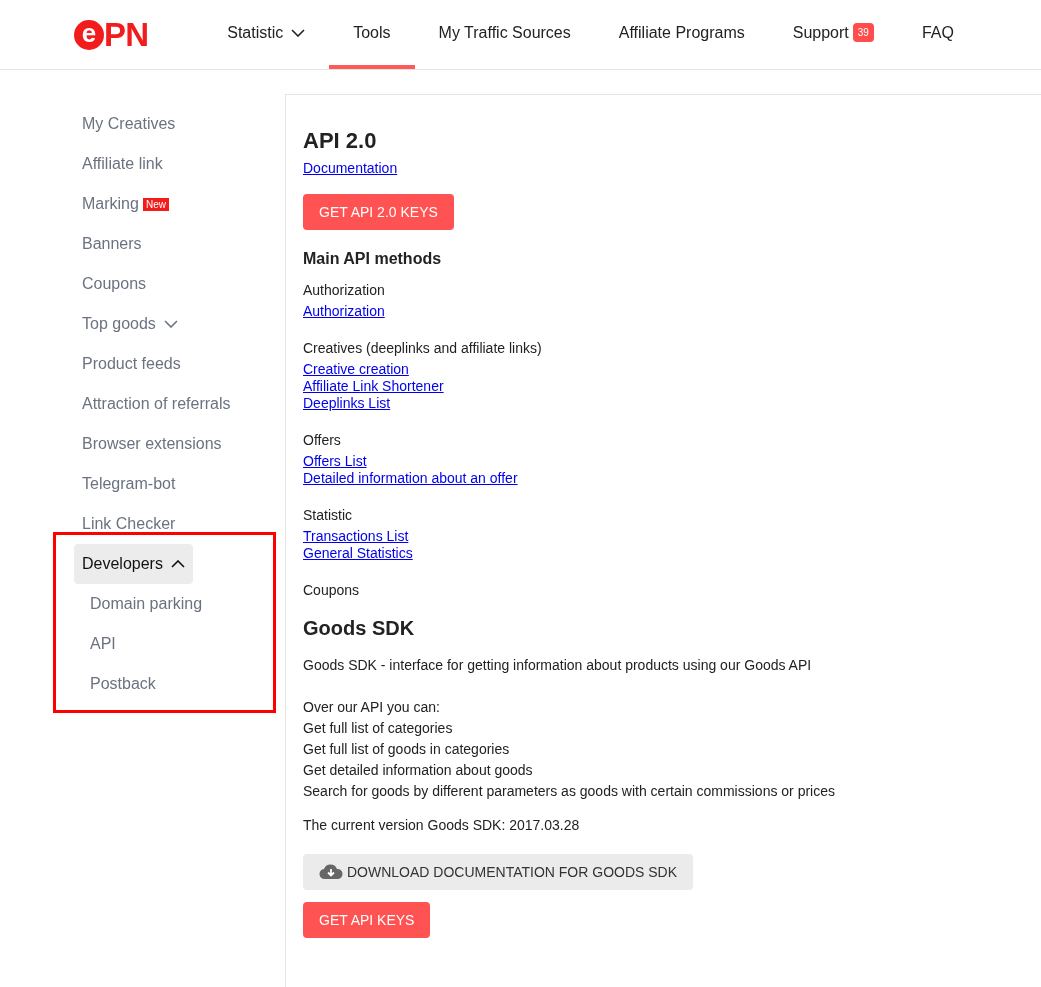 The image size is (1041, 987). Describe the element at coordinates (344, 290) in the screenshot. I see `method-group-title: Authorization` at that location.